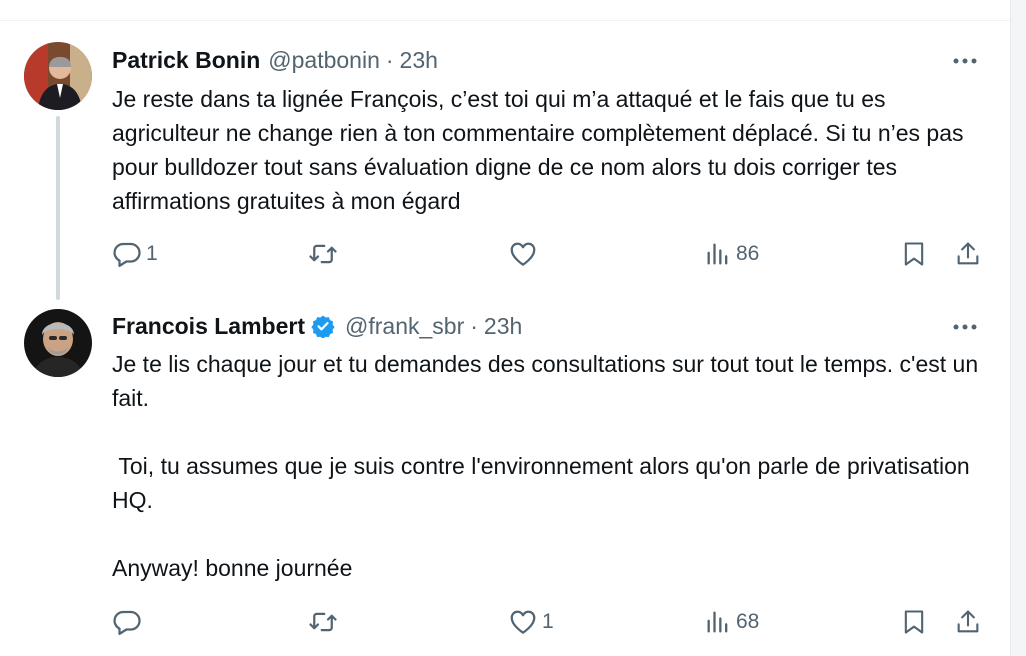  I want to click on like-count: 1, so click(548, 621).